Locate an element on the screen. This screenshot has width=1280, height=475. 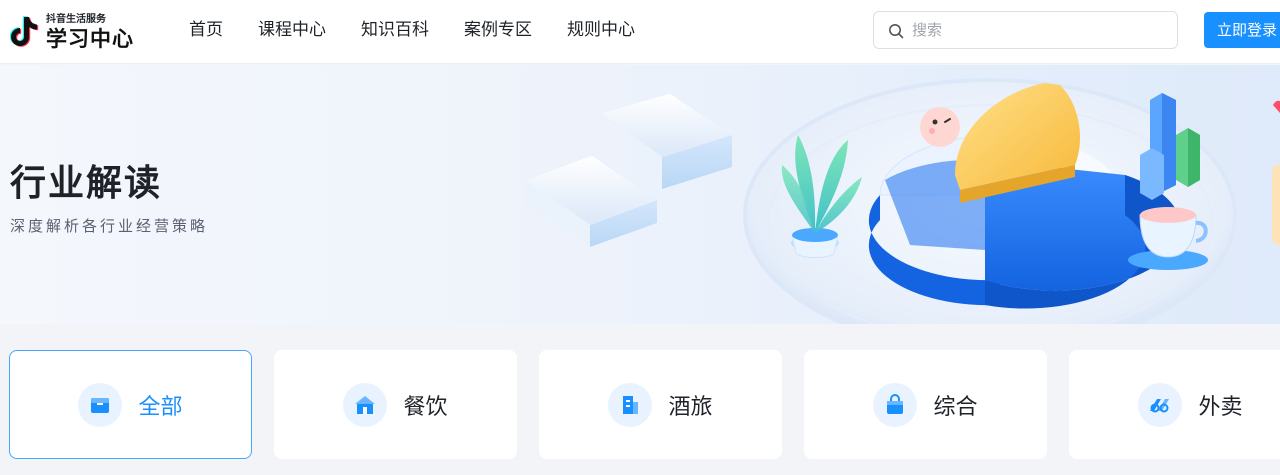
search-box is located at coordinates (1025, 30).